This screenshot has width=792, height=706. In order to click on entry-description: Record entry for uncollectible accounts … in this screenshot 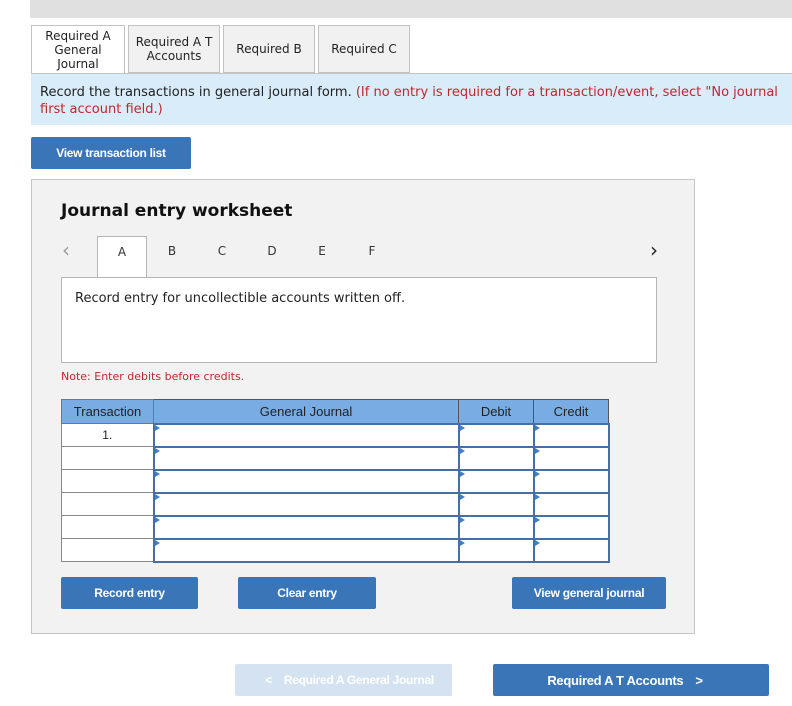, I will do `click(359, 320)`.